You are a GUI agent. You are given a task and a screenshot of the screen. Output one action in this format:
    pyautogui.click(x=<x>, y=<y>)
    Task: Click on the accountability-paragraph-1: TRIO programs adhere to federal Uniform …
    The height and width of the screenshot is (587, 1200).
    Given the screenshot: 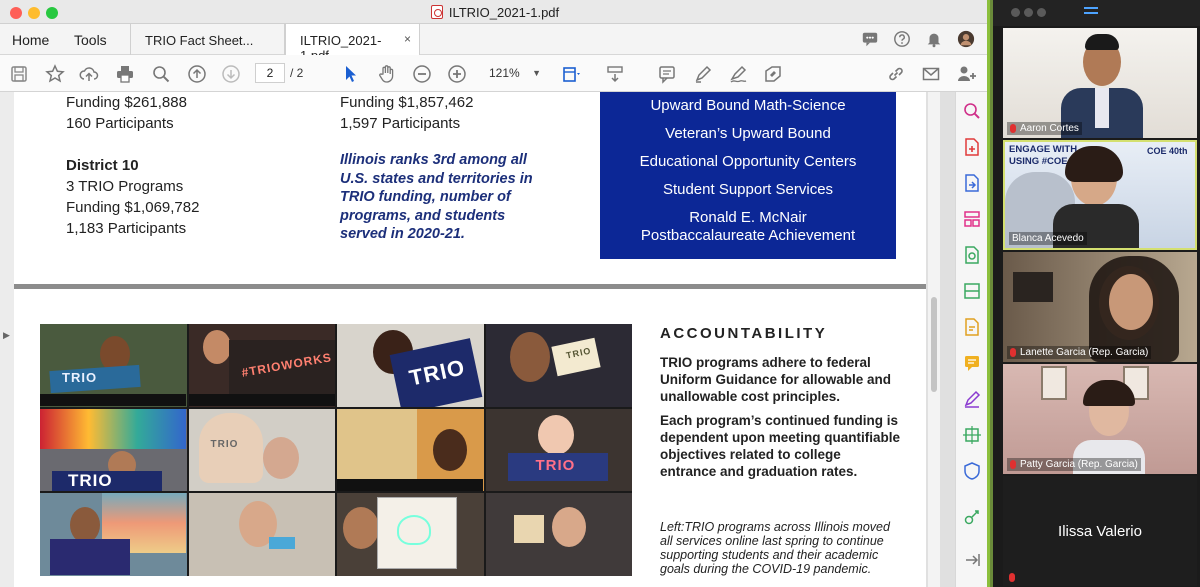 What is the action you would take?
    pyautogui.click(x=776, y=379)
    